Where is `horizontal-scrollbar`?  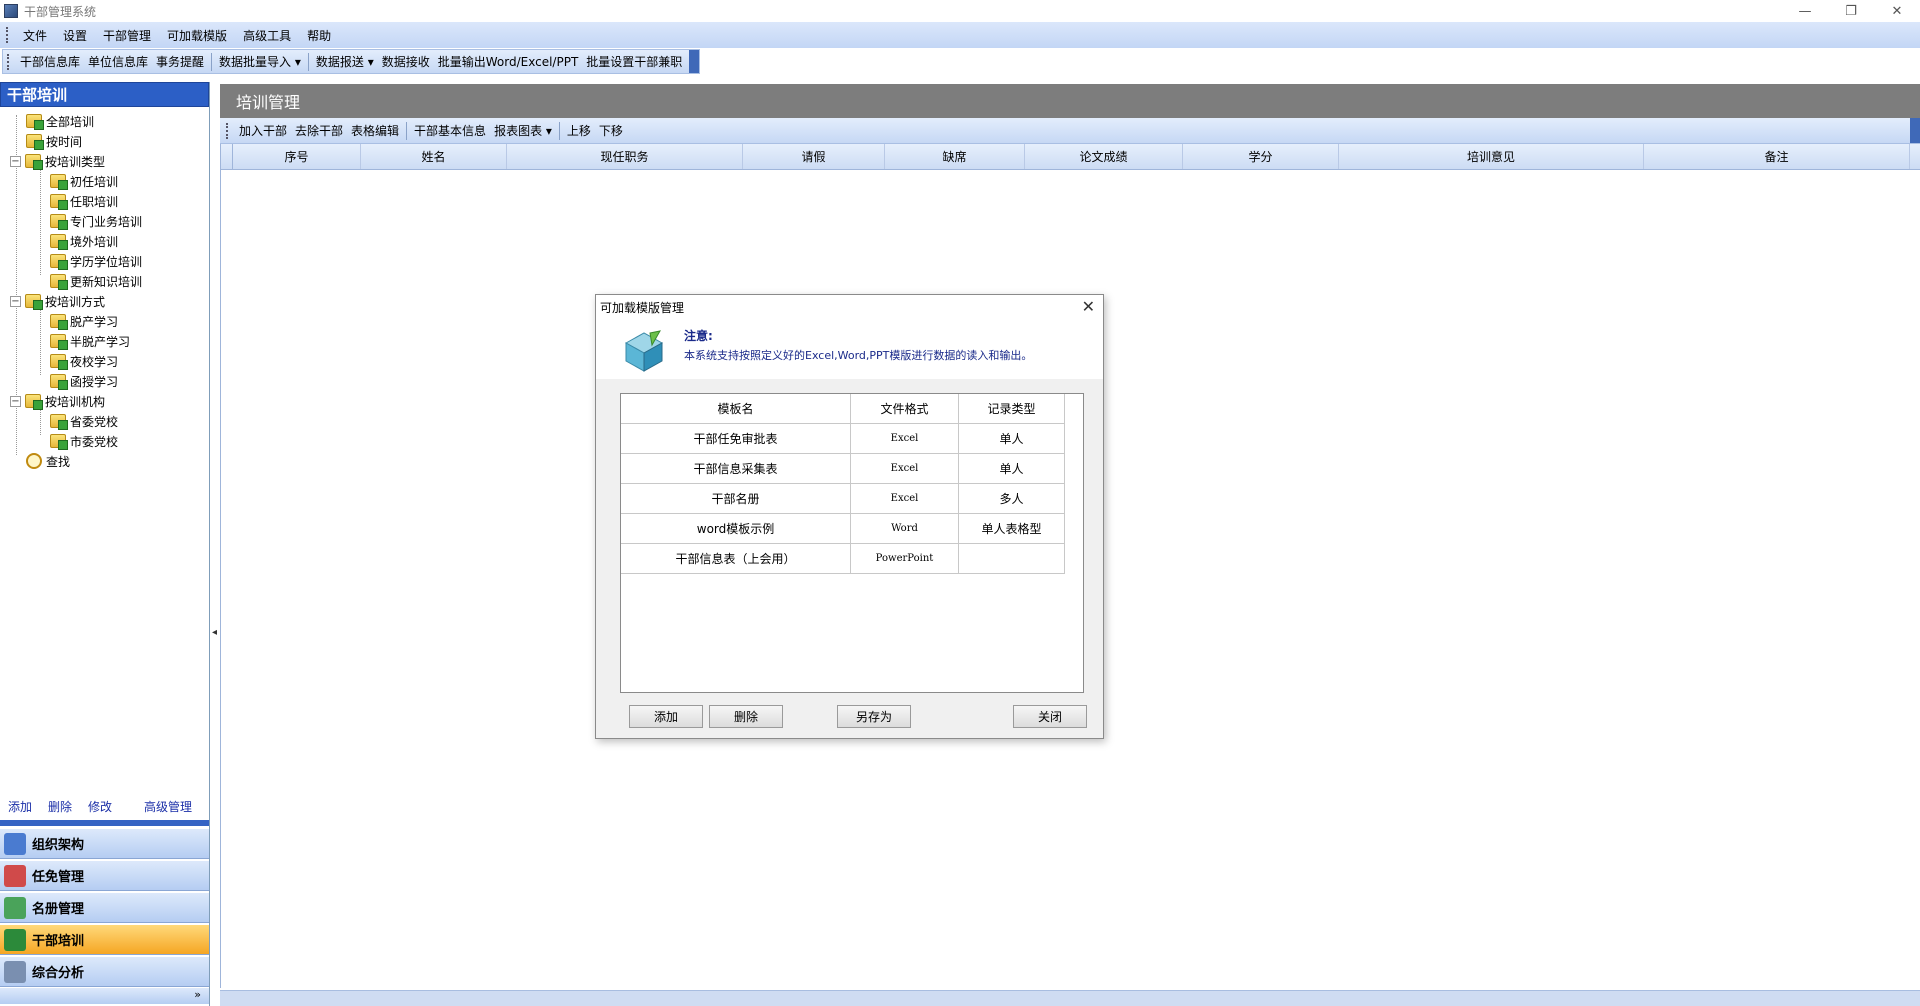 horizontal-scrollbar is located at coordinates (1070, 998).